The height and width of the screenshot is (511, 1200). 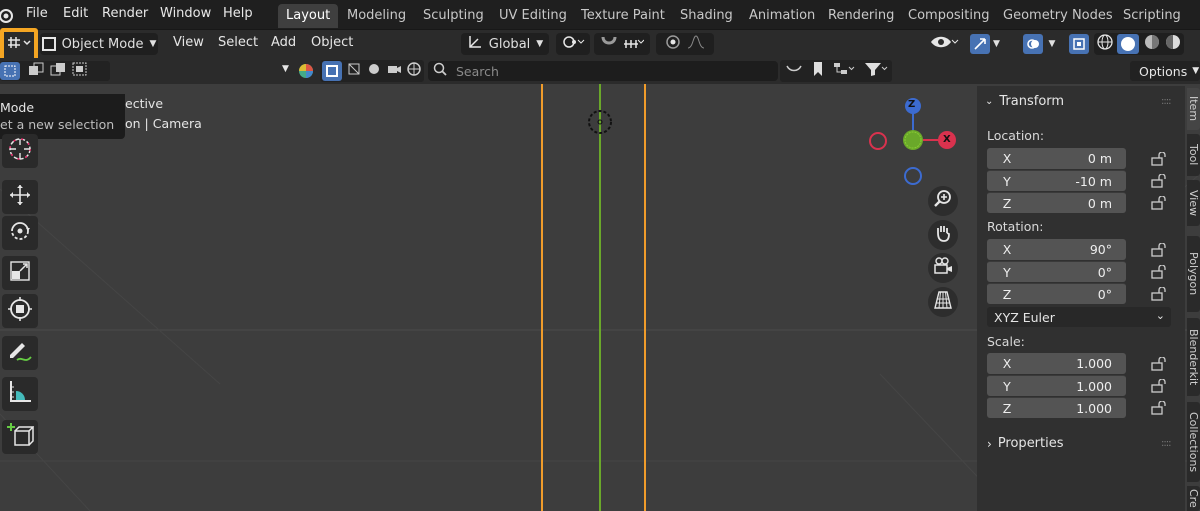 I want to click on tab-modeling: Modeling, so click(x=376, y=16).